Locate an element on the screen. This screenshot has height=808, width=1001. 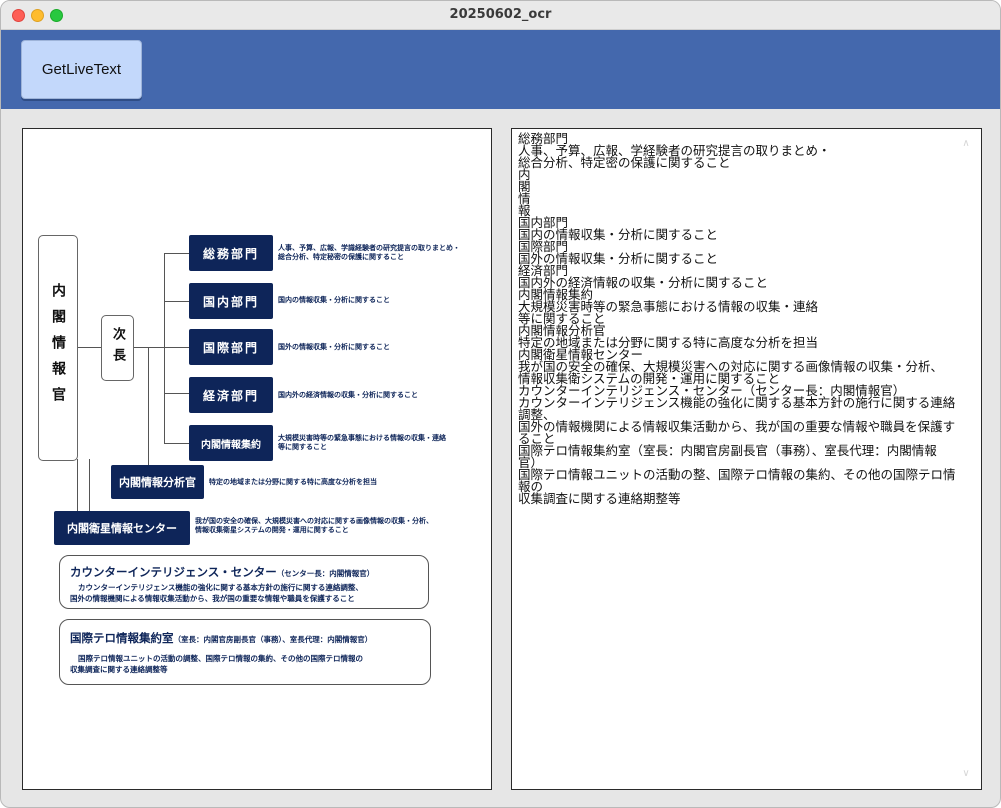
department-desc-line: 大規模災害時等の緊急事態における情報の収集・連絡 is located at coordinates (362, 438).